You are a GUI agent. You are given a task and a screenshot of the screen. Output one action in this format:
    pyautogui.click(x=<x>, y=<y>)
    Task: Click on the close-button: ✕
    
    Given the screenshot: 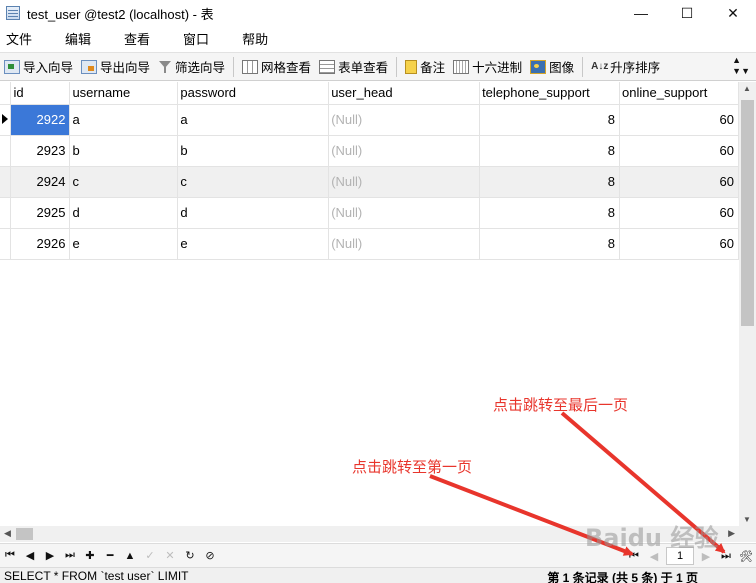 What is the action you would take?
    pyautogui.click(x=733, y=13)
    